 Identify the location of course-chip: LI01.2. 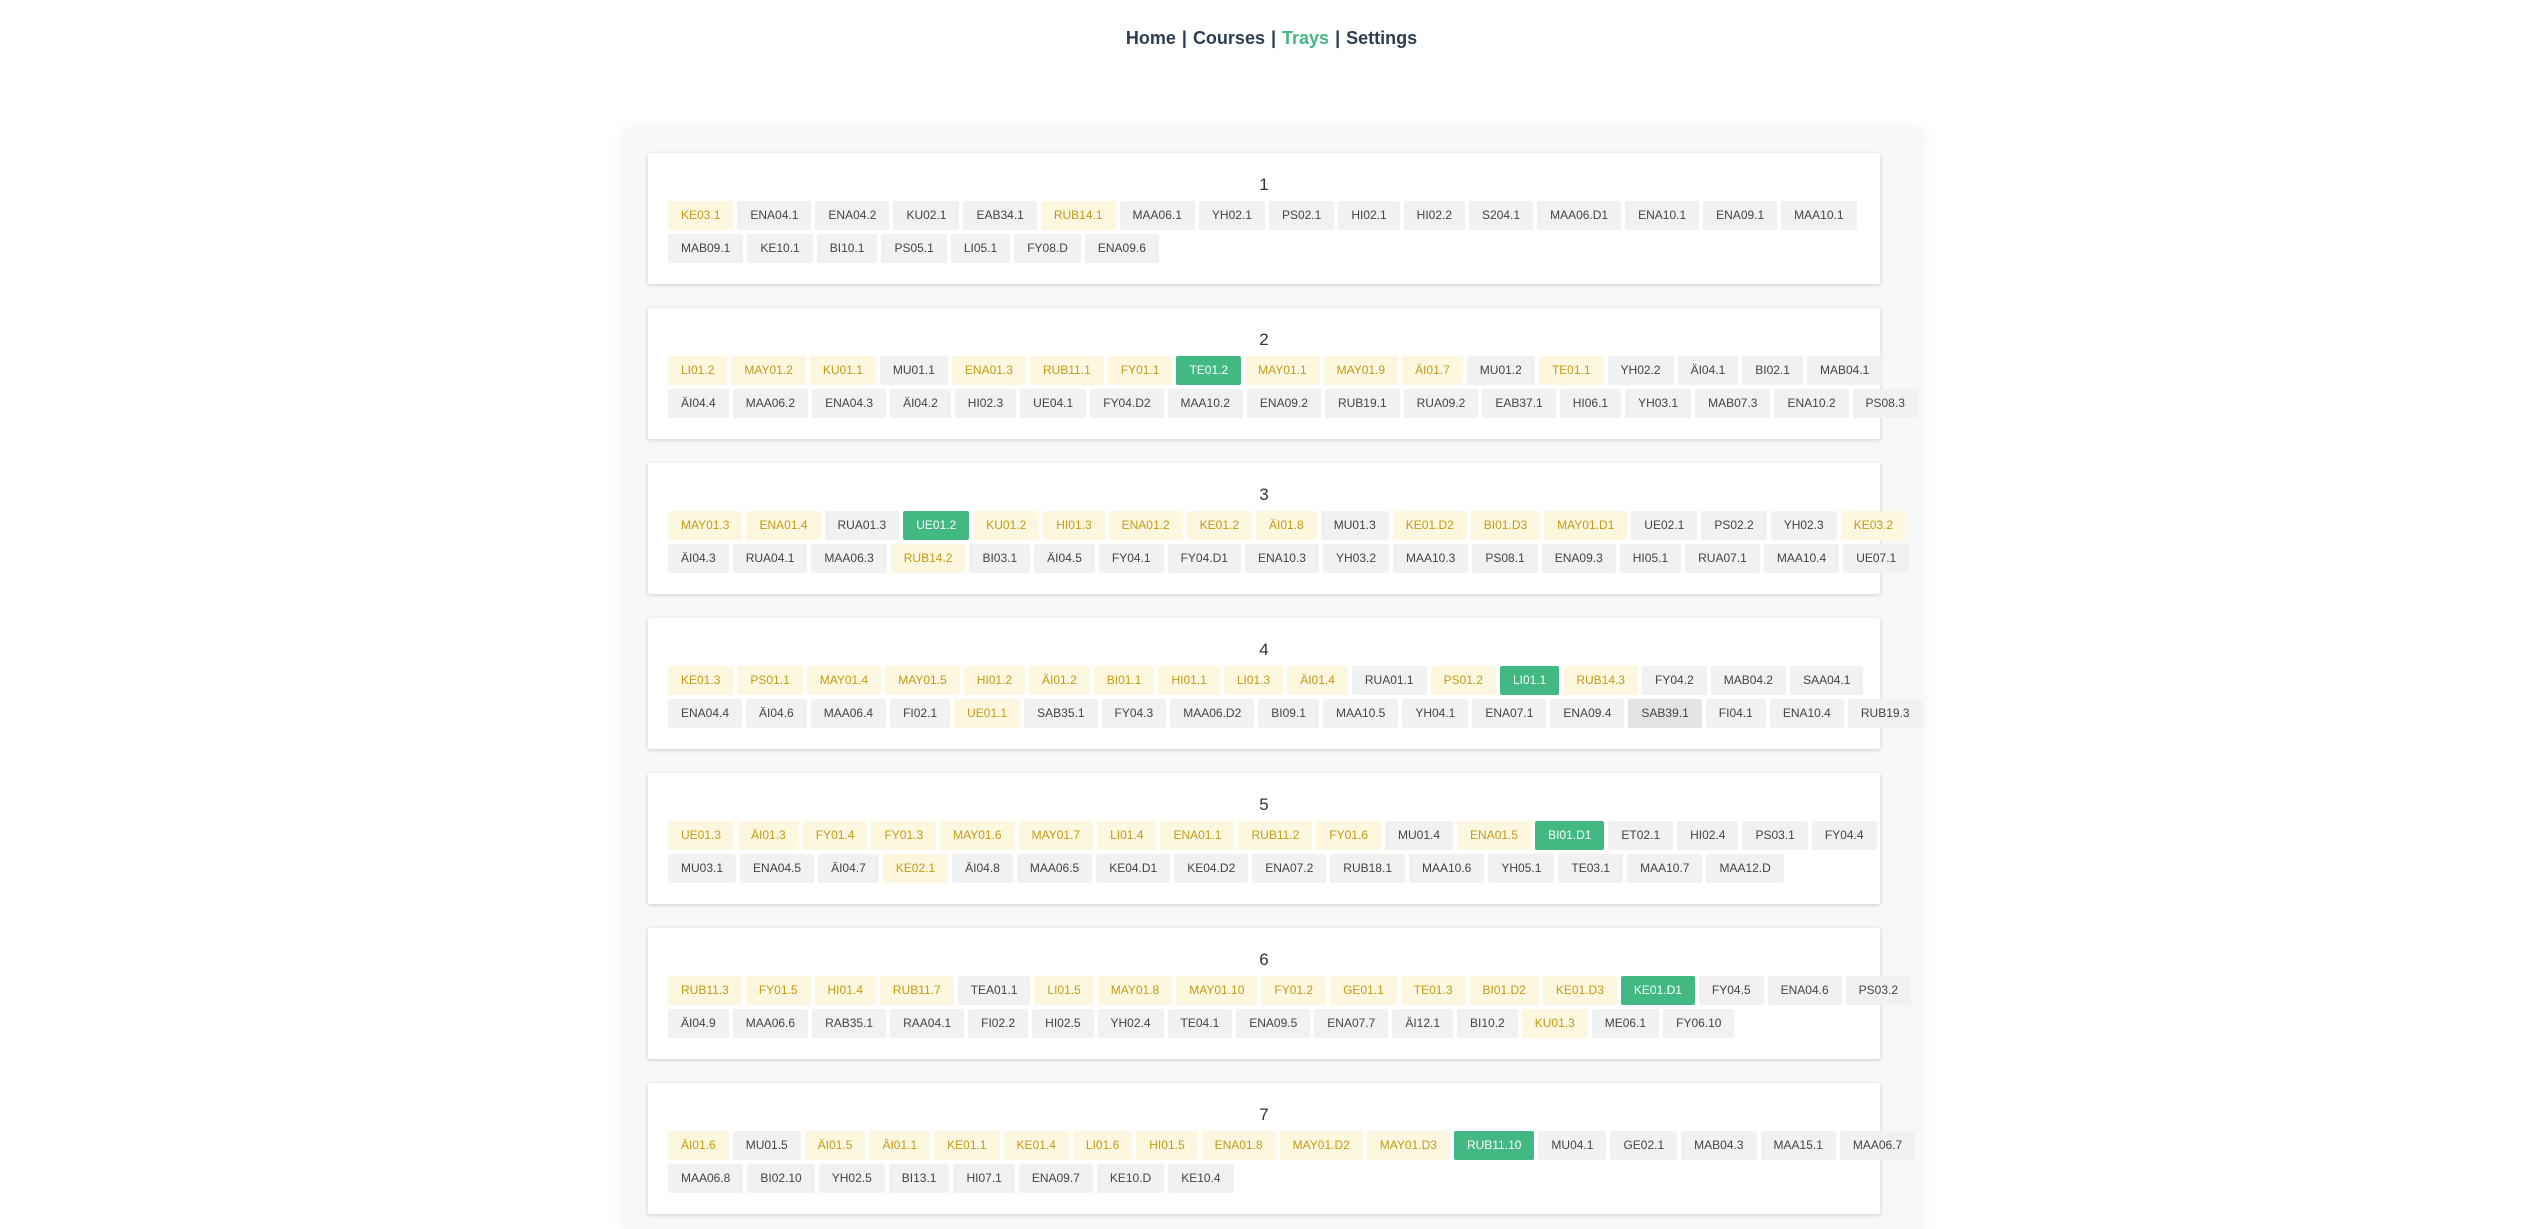
(698, 370).